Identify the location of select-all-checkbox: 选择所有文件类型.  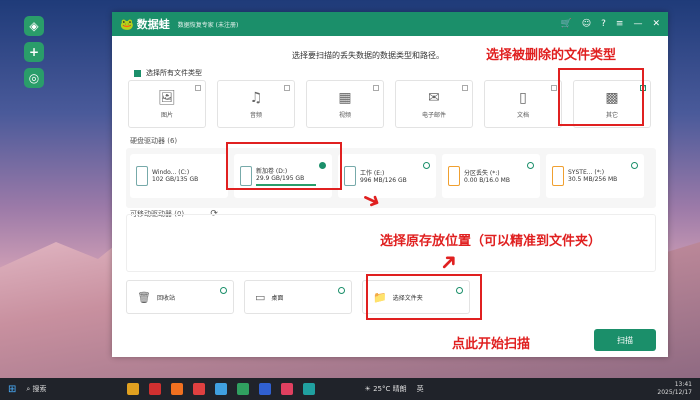
(168, 73).